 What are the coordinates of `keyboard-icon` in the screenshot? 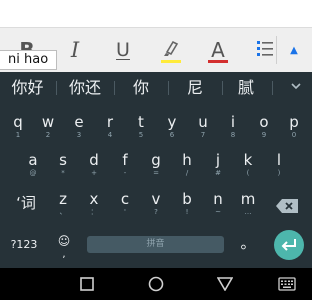 It's located at (287, 284).